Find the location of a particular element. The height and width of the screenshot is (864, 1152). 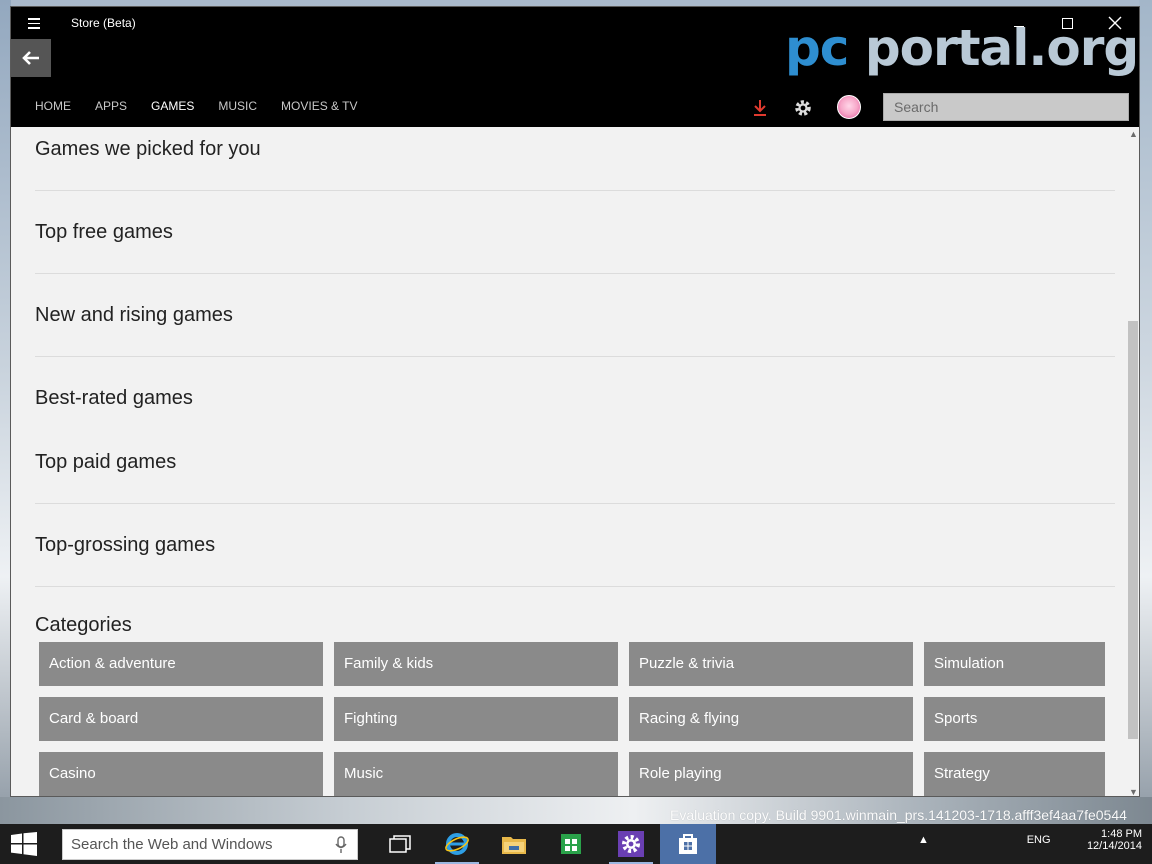

nav-music: MUSIC is located at coordinates (237, 106).